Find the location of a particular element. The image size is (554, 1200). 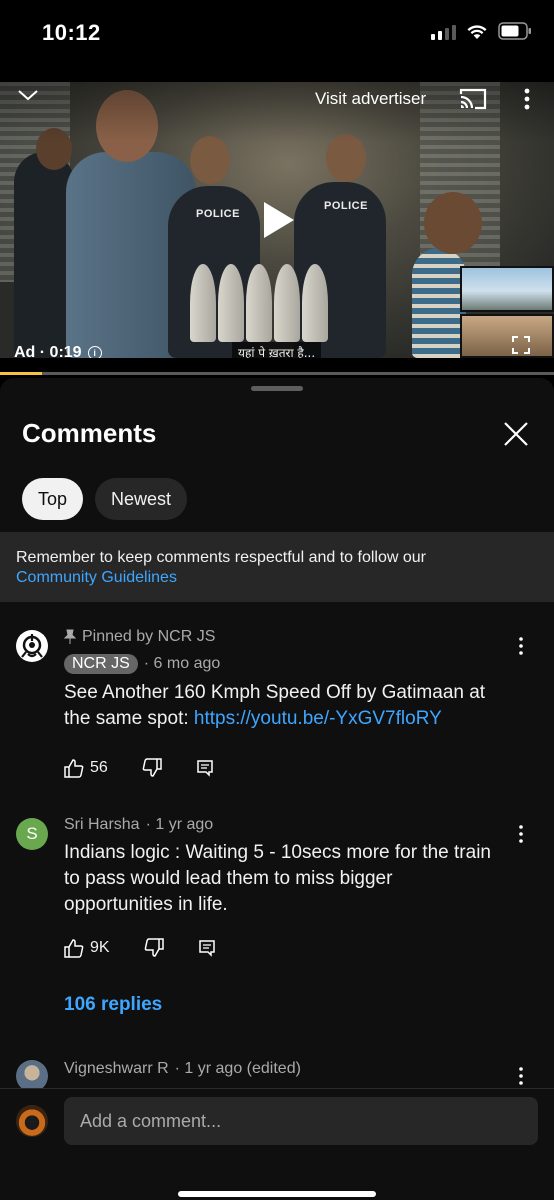

pinned-label: Pinned by NCR JS is located at coordinates (149, 636).